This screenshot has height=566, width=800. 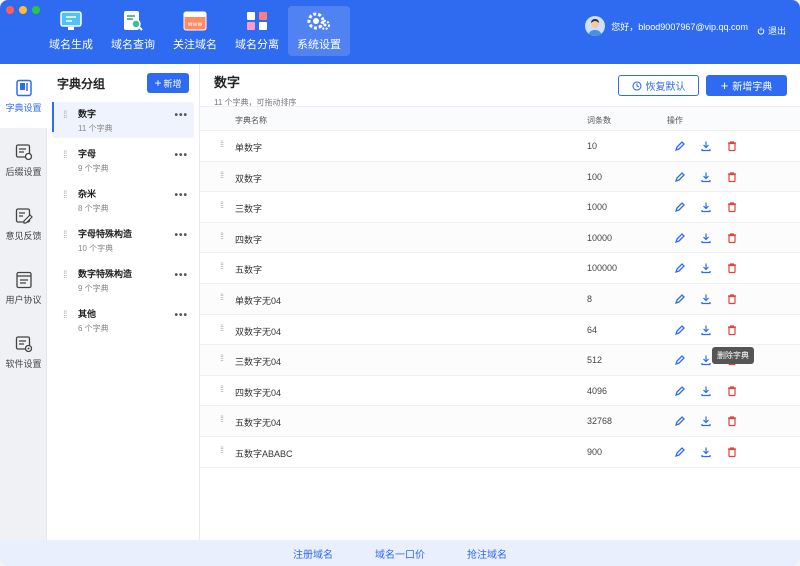 What do you see at coordinates (23, 160) in the screenshot?
I see `rail-item-suffix: 后缀设置` at bounding box center [23, 160].